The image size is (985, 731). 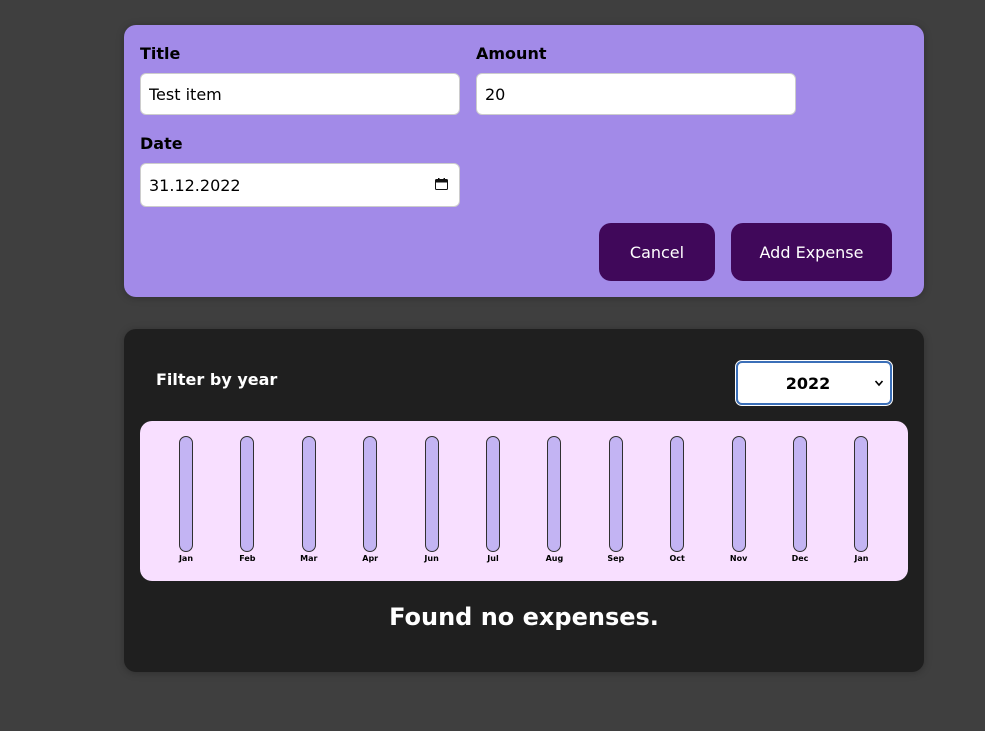 I want to click on chart-bar-label: Sep, so click(x=616, y=558).